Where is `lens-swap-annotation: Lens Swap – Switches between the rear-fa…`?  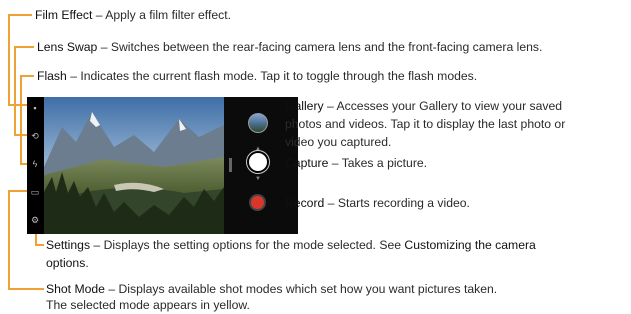 lens-swap-annotation: Lens Swap – Switches between the rear-fa… is located at coordinates (290, 47).